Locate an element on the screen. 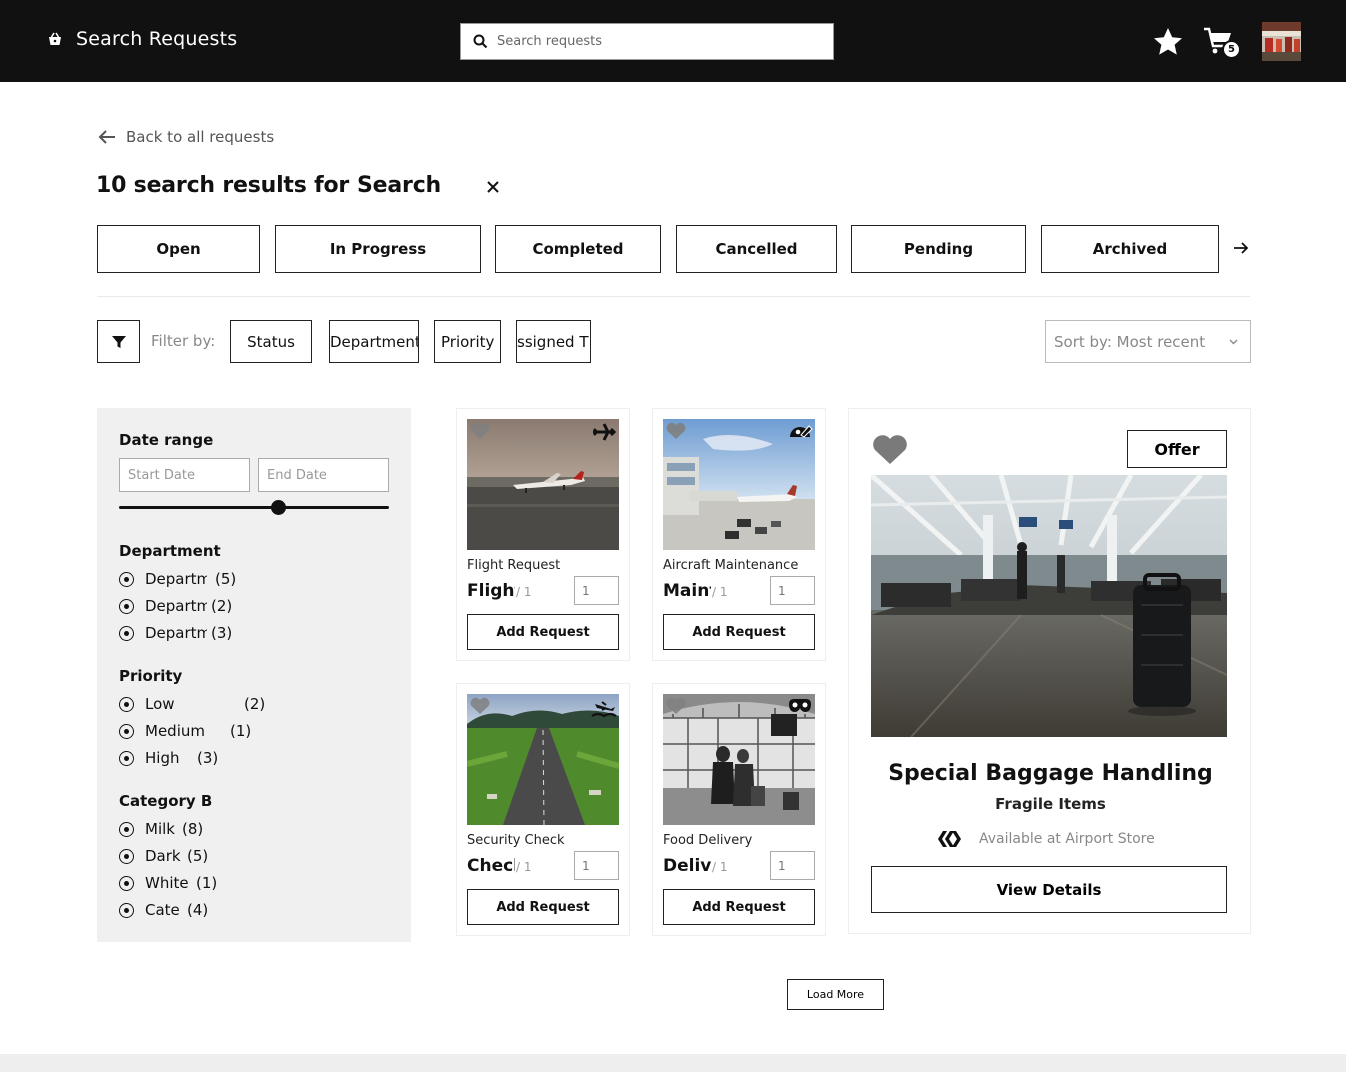 This screenshot has width=1346, height=1072. priority-option: High (3) is located at coordinates (168, 758).